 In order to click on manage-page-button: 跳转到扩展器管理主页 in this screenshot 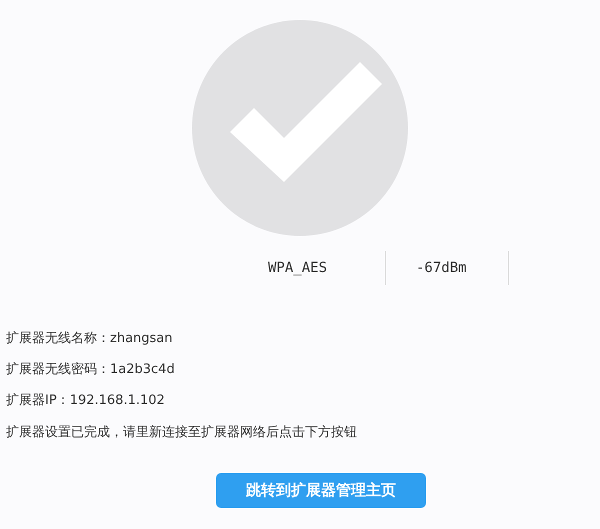, I will do `click(321, 490)`.